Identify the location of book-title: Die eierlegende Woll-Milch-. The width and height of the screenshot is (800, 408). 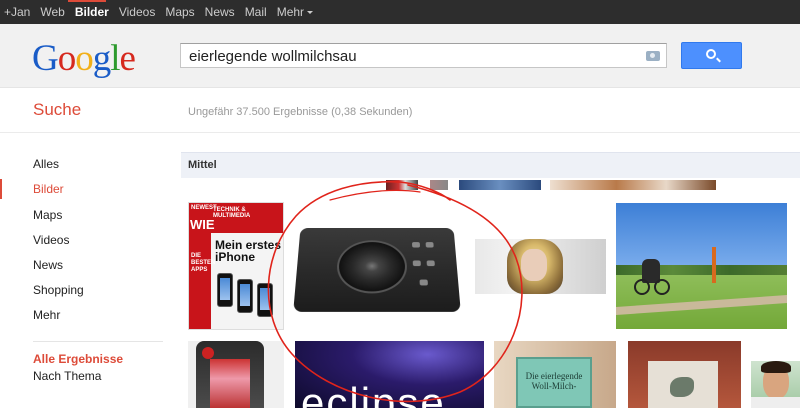
(554, 381).